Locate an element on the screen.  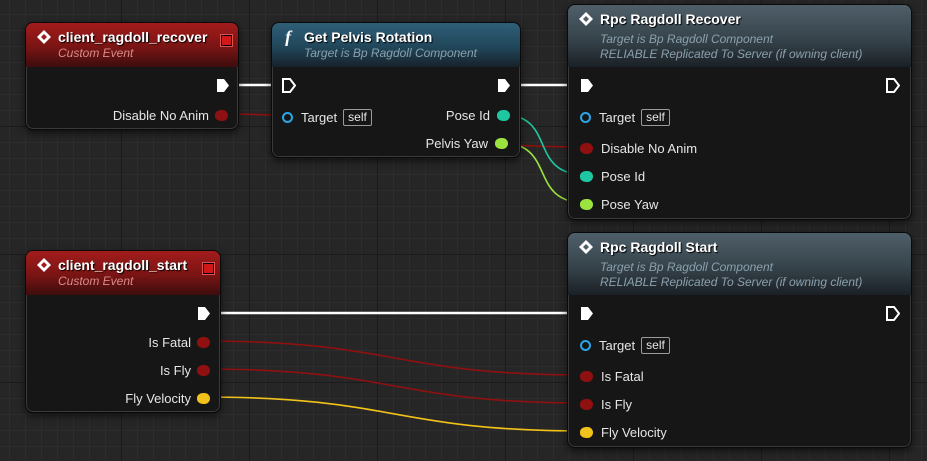
node-title: Rpc Ragdoll Recover is located at coordinates (670, 19).